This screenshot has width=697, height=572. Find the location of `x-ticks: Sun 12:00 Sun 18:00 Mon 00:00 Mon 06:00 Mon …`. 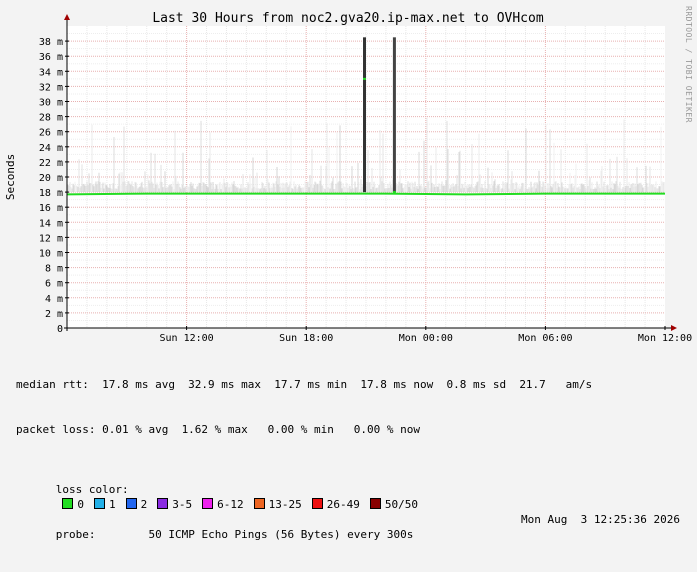

x-ticks: Sun 12:00 Sun 18:00 Mon 00:00 Mon 06:00 Mon … is located at coordinates (426, 335).